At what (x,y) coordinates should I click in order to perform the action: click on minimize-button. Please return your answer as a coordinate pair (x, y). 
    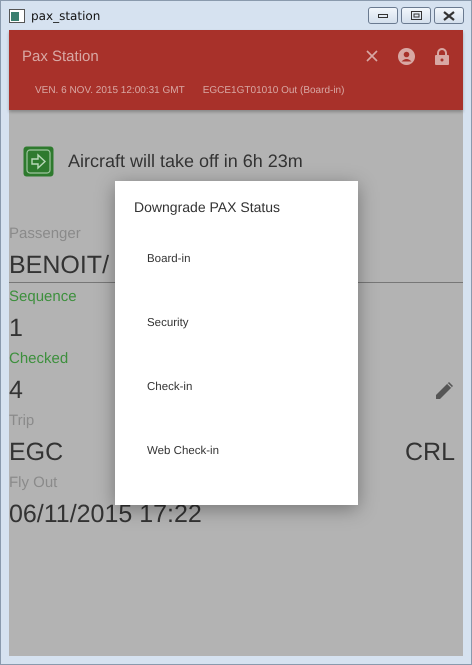
    Looking at the image, I should click on (383, 15).